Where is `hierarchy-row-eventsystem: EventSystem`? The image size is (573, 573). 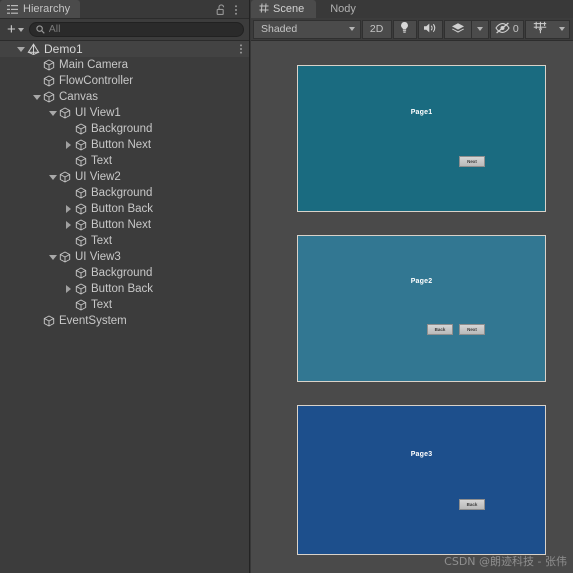
hierarchy-row-eventsystem: EventSystem is located at coordinates (124, 321).